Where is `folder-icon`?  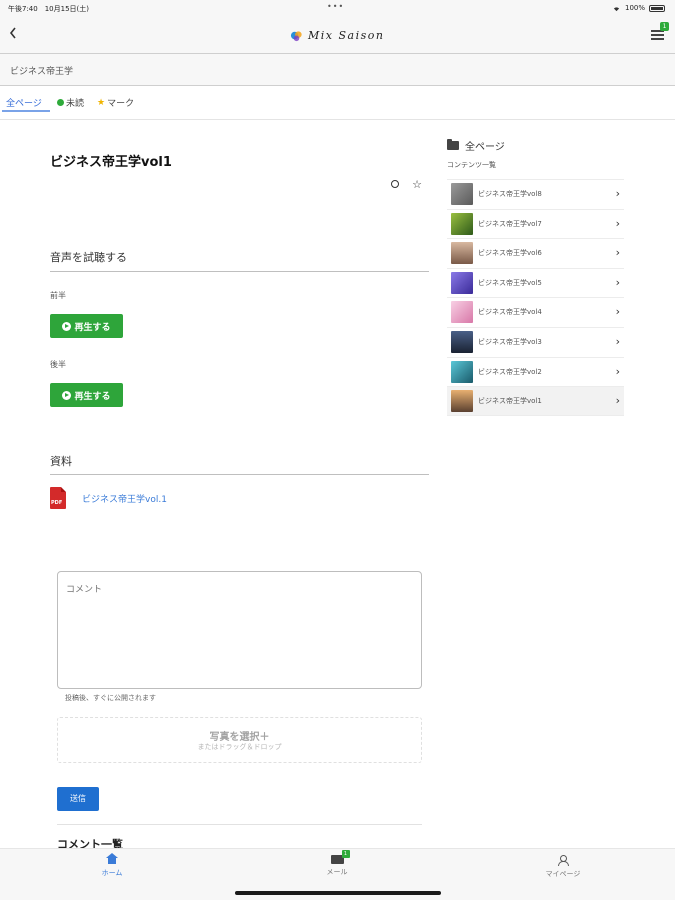 folder-icon is located at coordinates (453, 144).